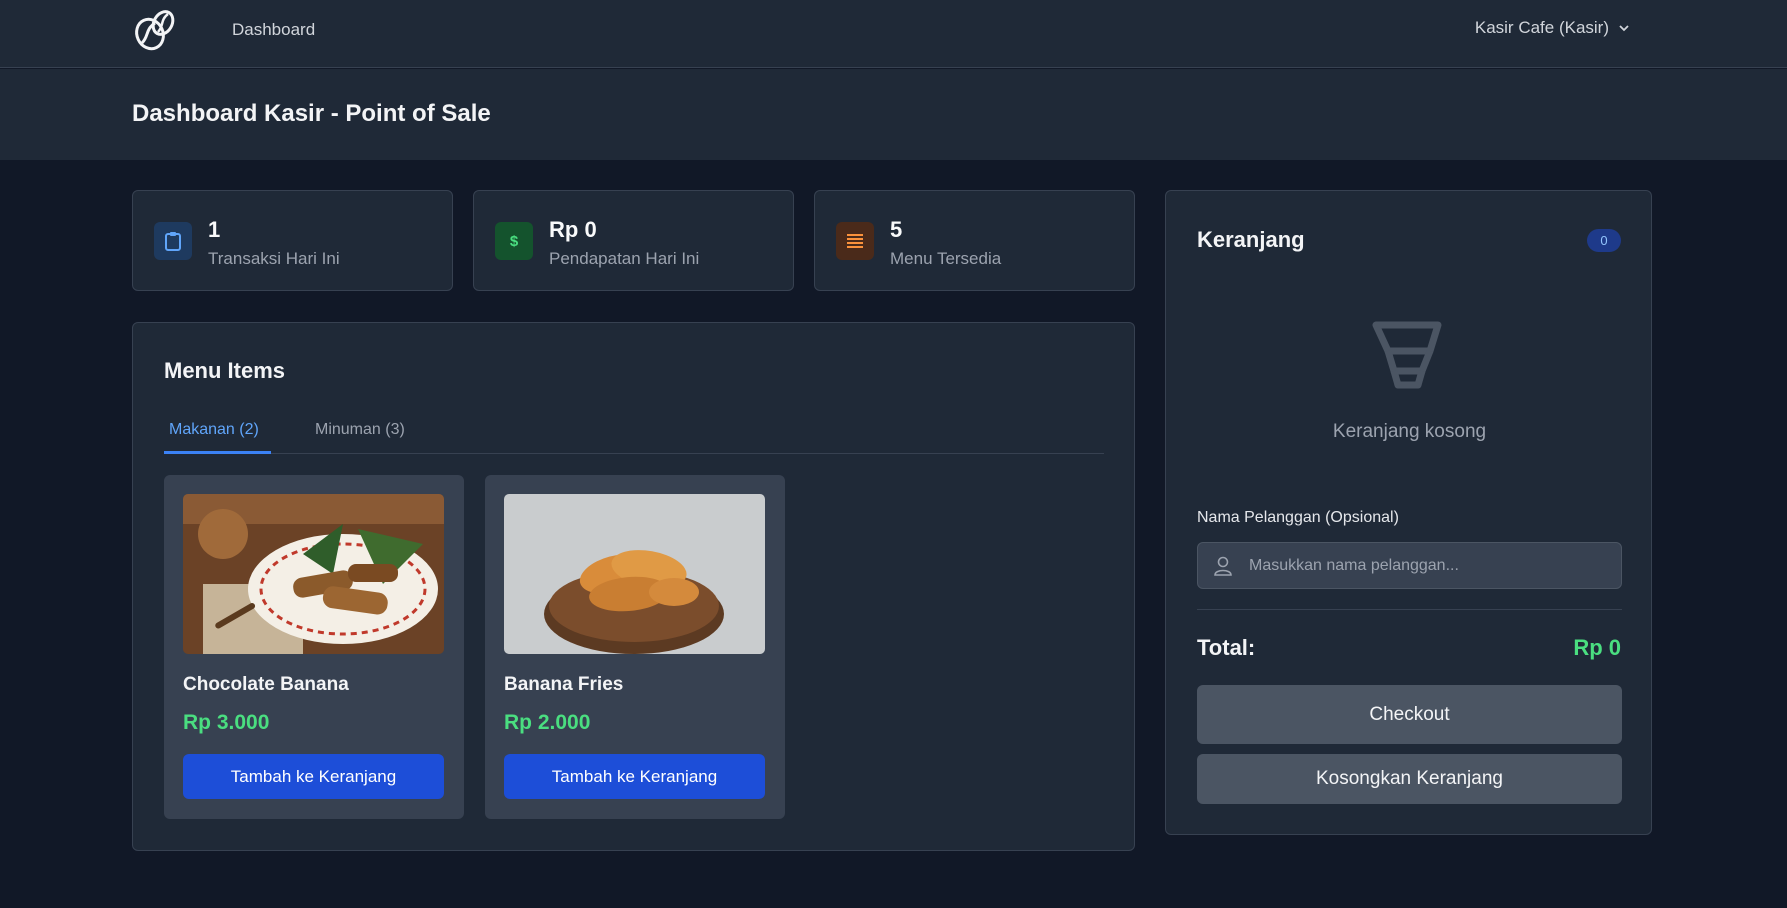 This screenshot has width=1787, height=908. Describe the element at coordinates (1429, 565) in the screenshot. I see `customer-name-input` at that location.